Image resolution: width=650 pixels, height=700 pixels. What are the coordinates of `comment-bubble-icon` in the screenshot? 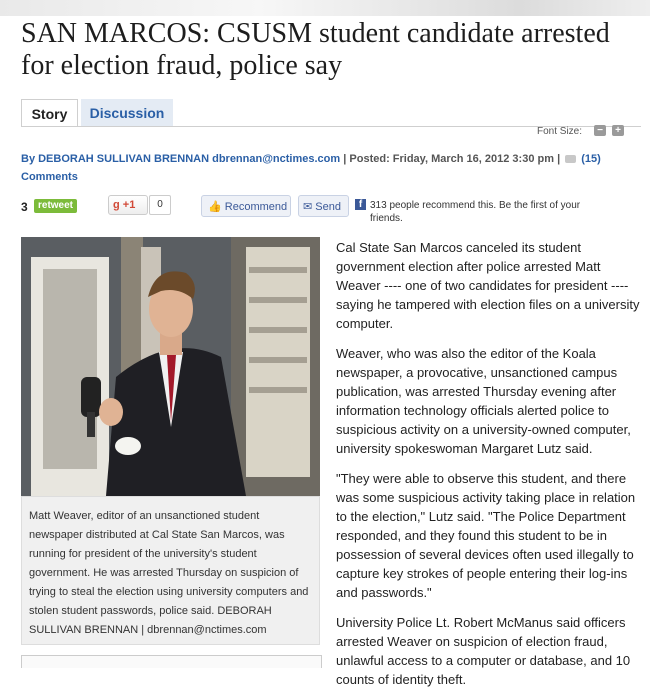 It's located at (571, 159).